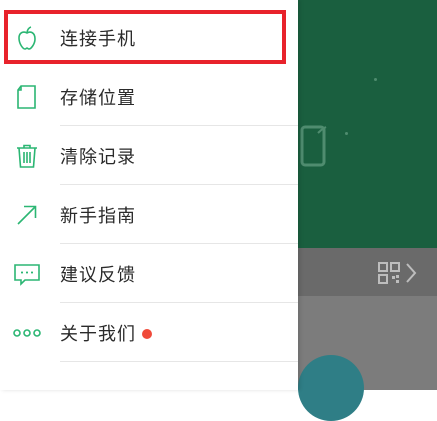 The image size is (437, 421). I want to click on divider, so click(179, 361).